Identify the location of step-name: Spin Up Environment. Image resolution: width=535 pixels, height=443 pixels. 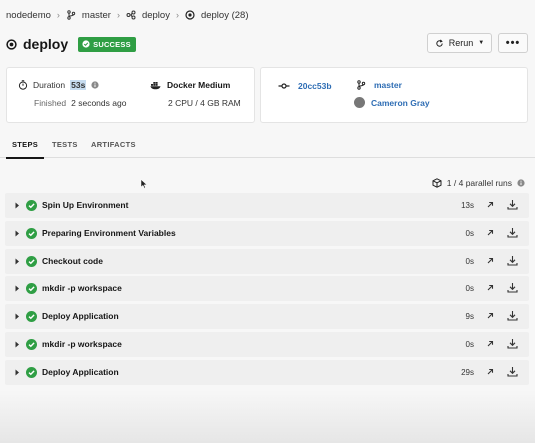
(85, 205).